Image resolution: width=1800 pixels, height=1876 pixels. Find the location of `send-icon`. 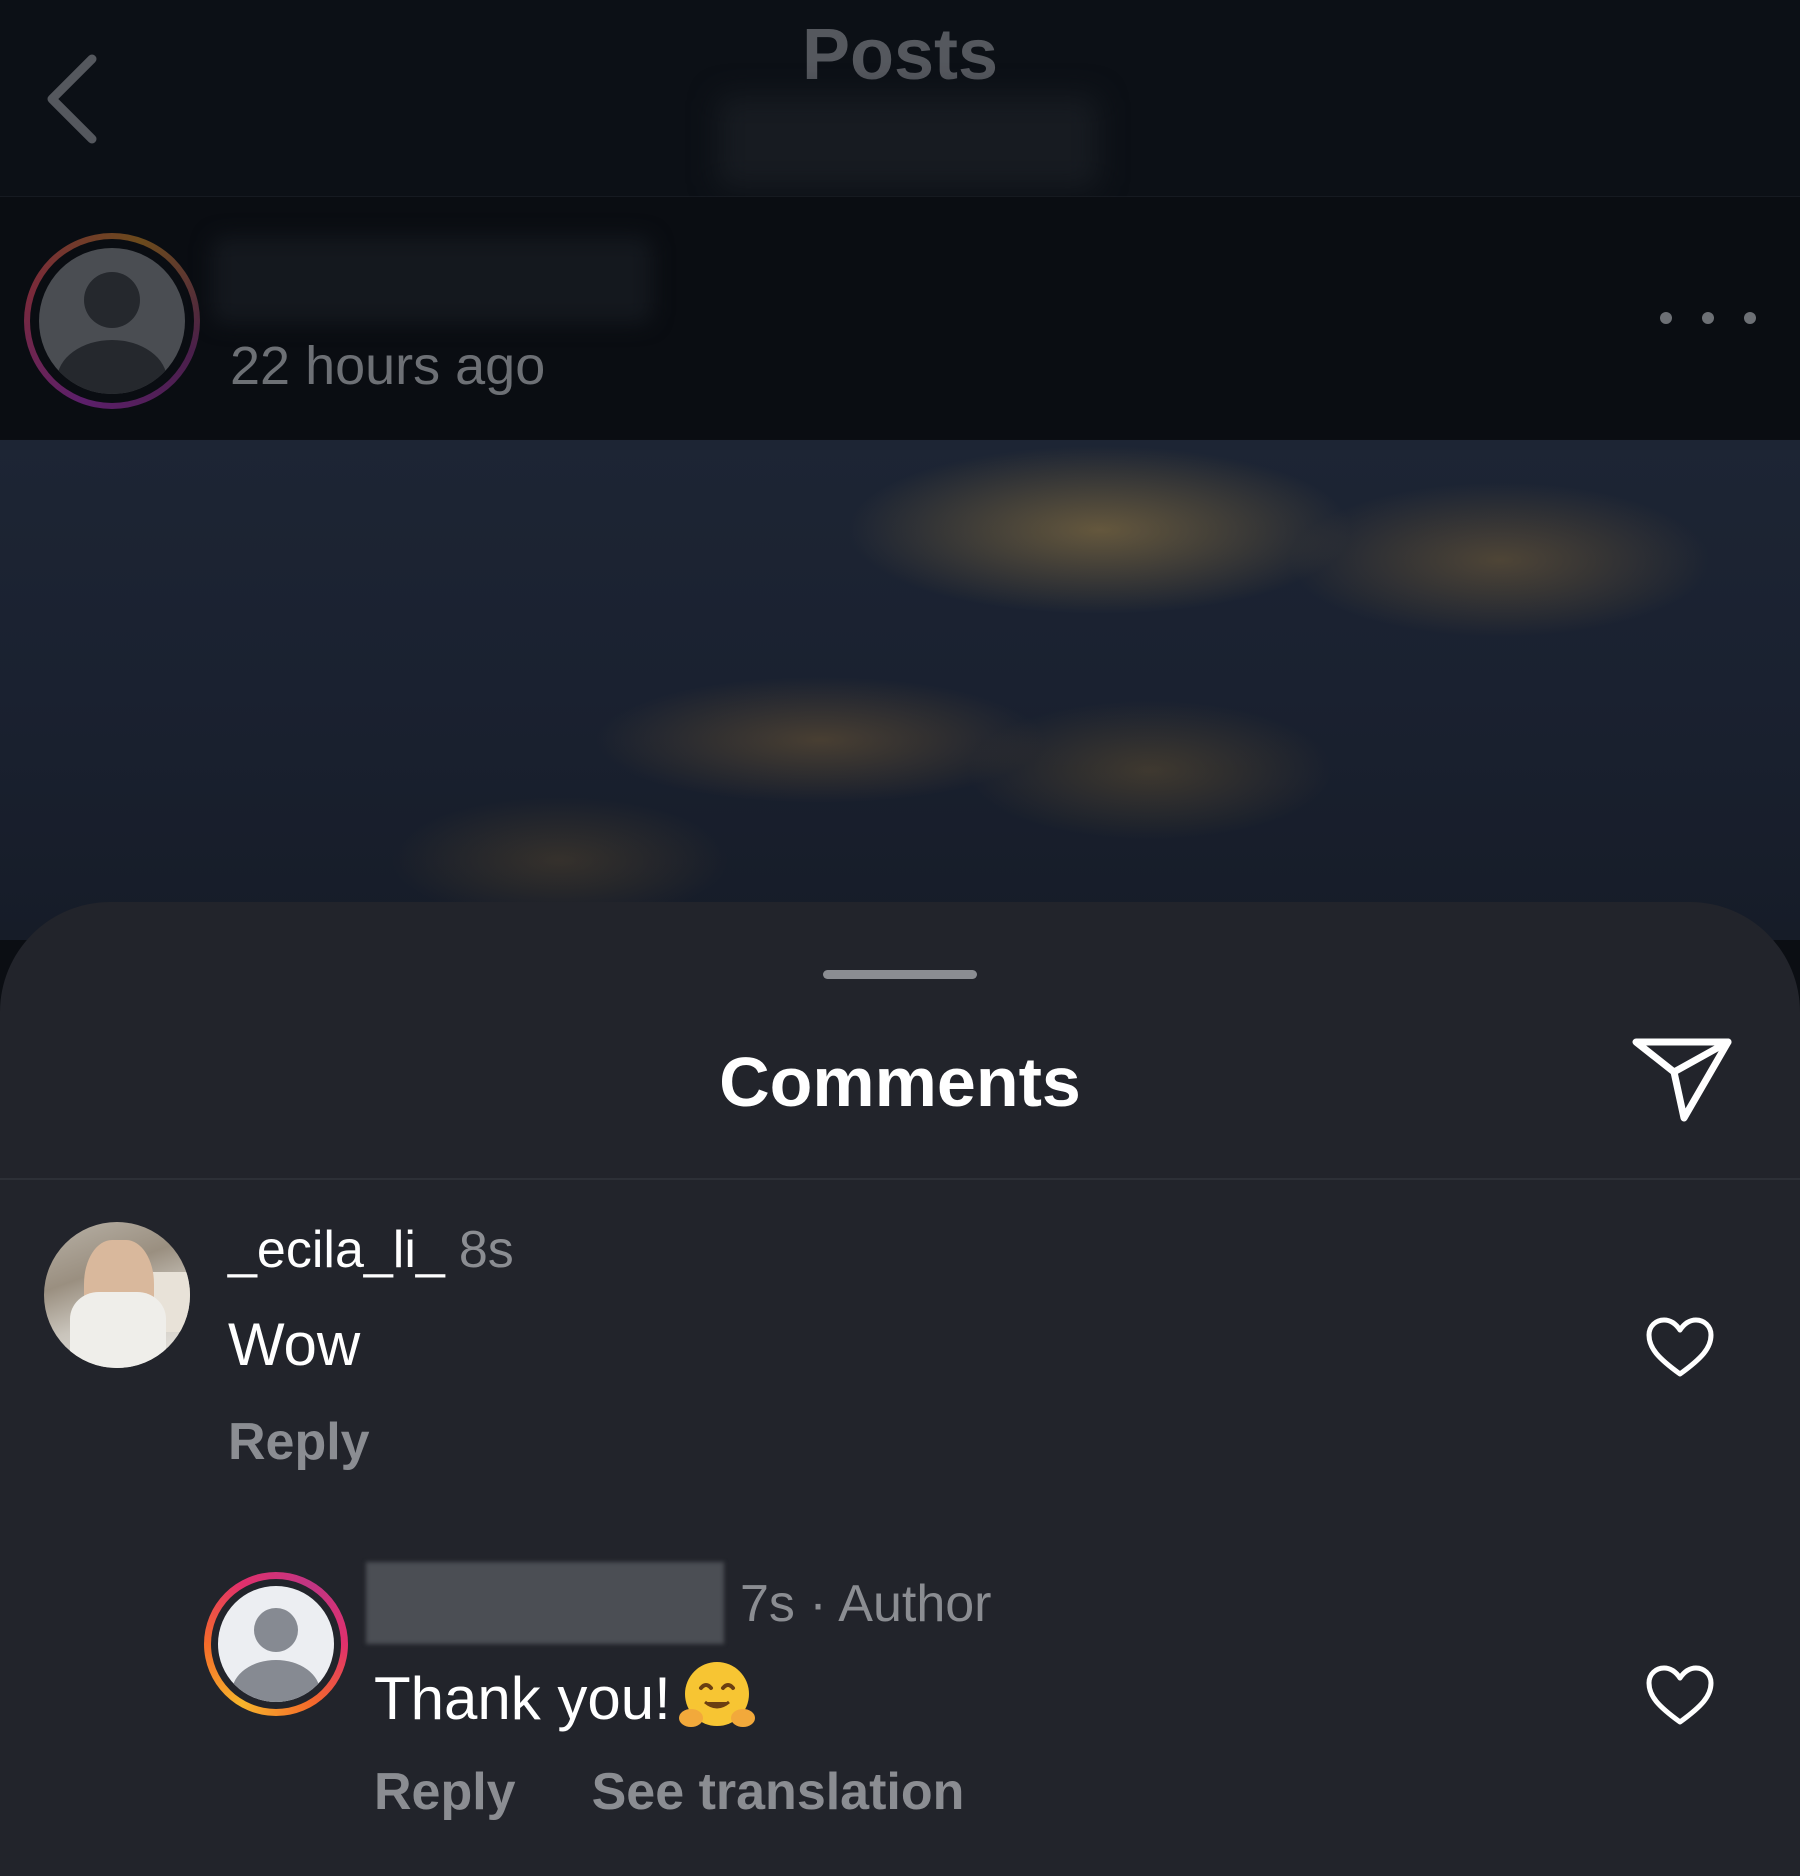

send-icon is located at coordinates (1682, 1080).